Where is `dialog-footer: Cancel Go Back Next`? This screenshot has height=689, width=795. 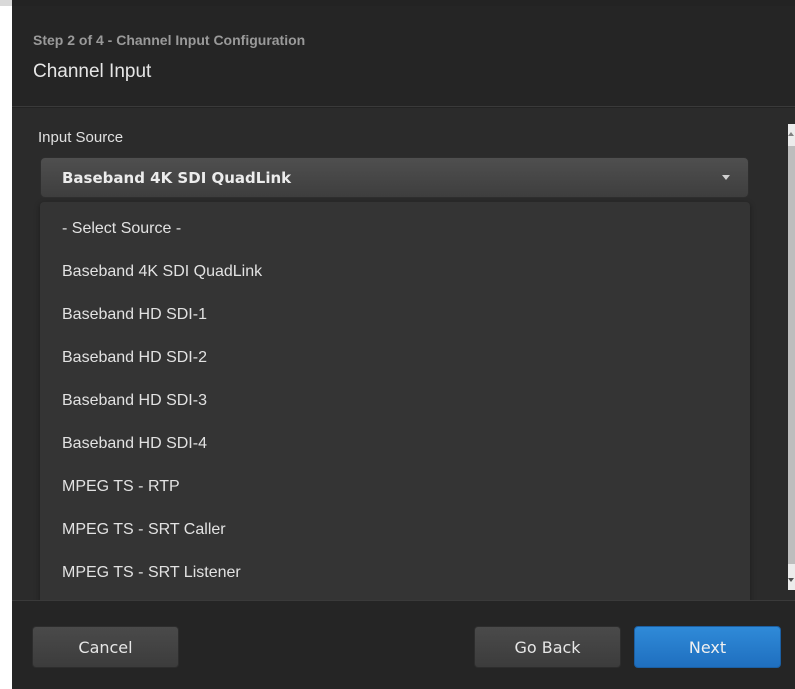 dialog-footer: Cancel Go Back Next is located at coordinates (403, 644).